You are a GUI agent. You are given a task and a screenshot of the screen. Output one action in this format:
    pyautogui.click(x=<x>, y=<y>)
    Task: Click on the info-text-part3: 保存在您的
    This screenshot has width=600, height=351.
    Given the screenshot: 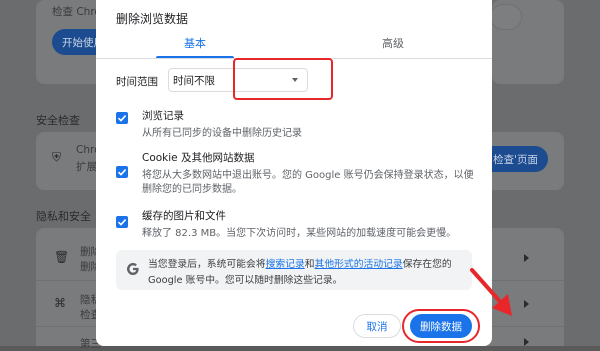 What is the action you would take?
    pyautogui.click(x=427, y=264)
    